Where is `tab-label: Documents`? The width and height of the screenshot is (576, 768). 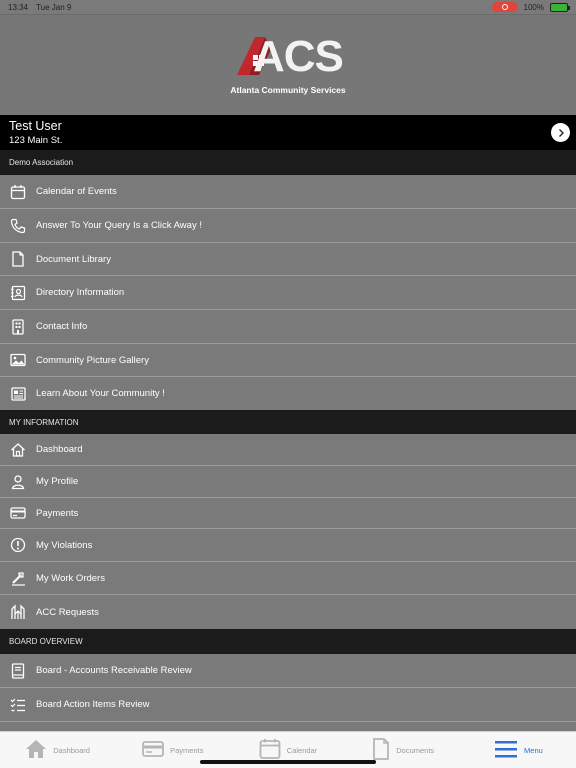
tab-label: Documents is located at coordinates (415, 750).